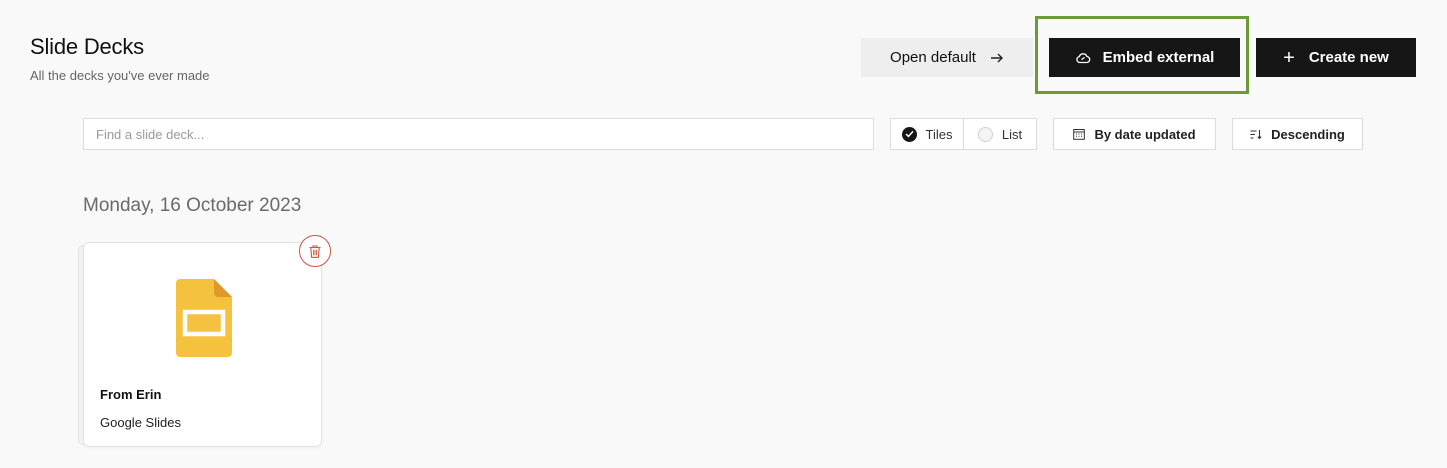 The image size is (1447, 468). I want to click on cloud-link-icon, so click(1083, 58).